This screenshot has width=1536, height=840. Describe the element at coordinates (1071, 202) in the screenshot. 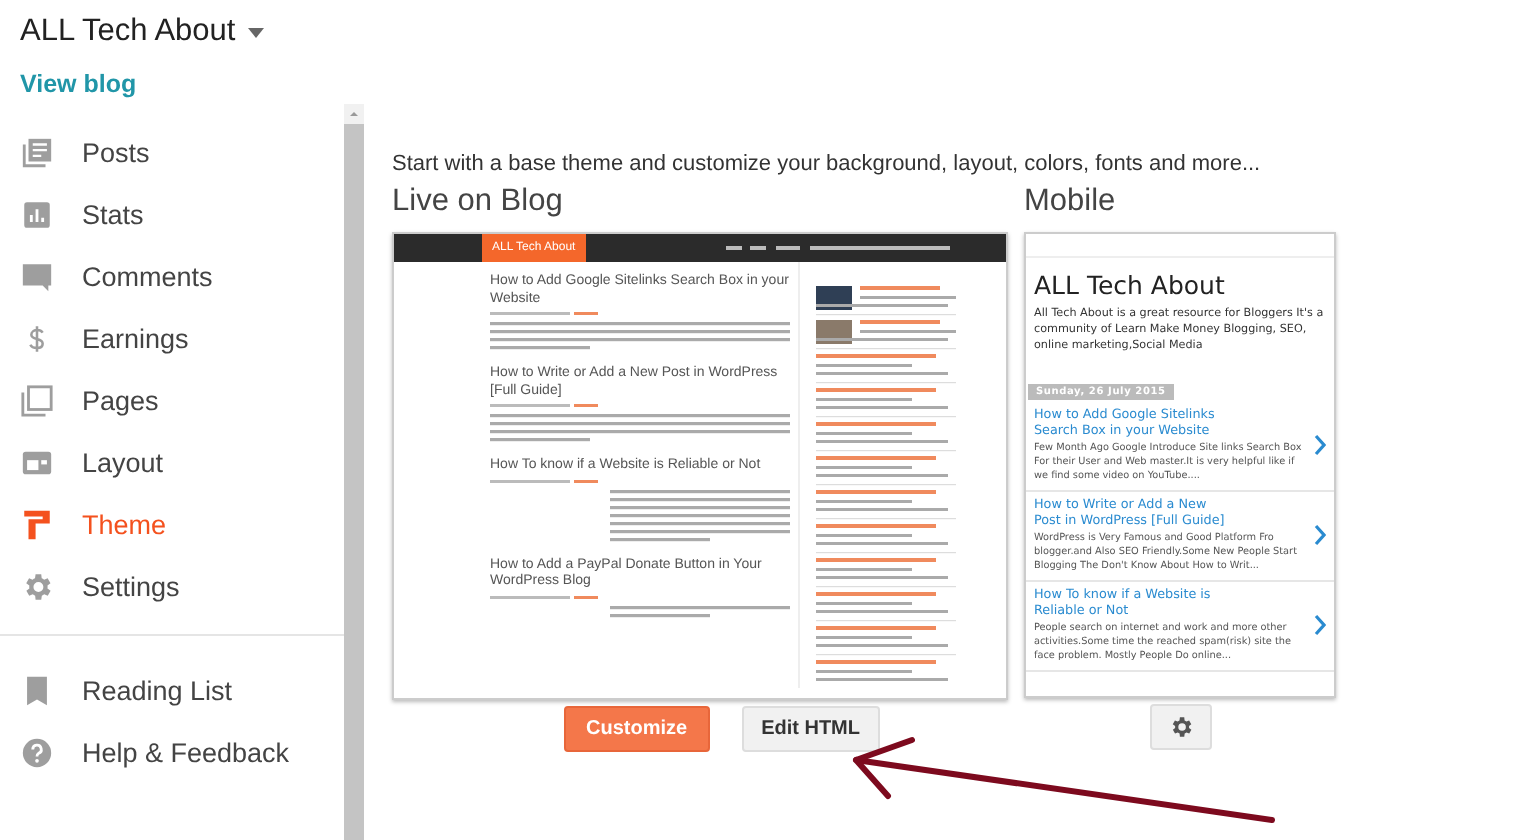

I see `section-heading: Mobile` at that location.